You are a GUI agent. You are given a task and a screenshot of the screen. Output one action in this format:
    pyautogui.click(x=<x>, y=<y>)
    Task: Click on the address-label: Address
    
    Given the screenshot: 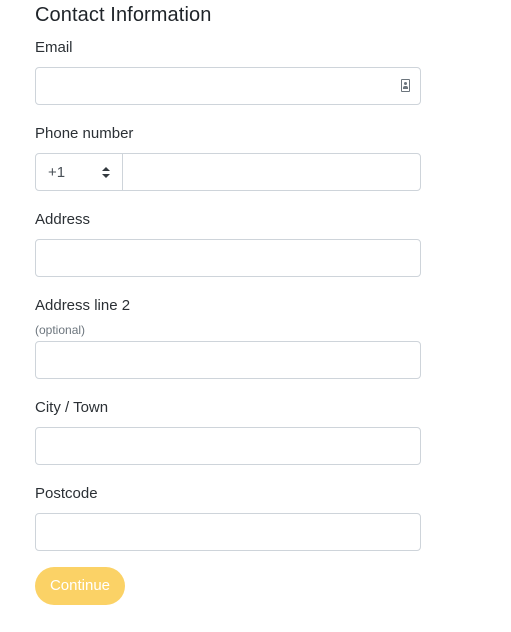 What is the action you would take?
    pyautogui.click(x=63, y=219)
    